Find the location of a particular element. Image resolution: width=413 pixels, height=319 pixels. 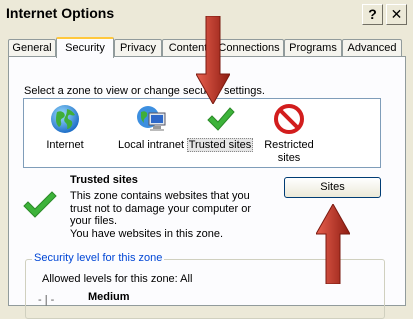

security-level-name: Medium is located at coordinates (109, 297).